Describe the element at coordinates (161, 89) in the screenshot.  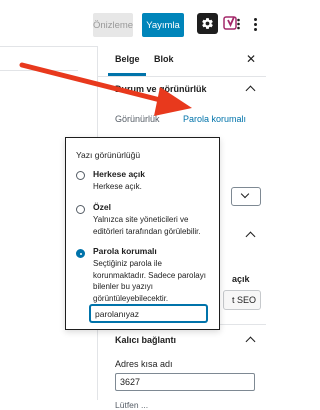
I see `status-panel-title: Durum ve görünürlük` at that location.